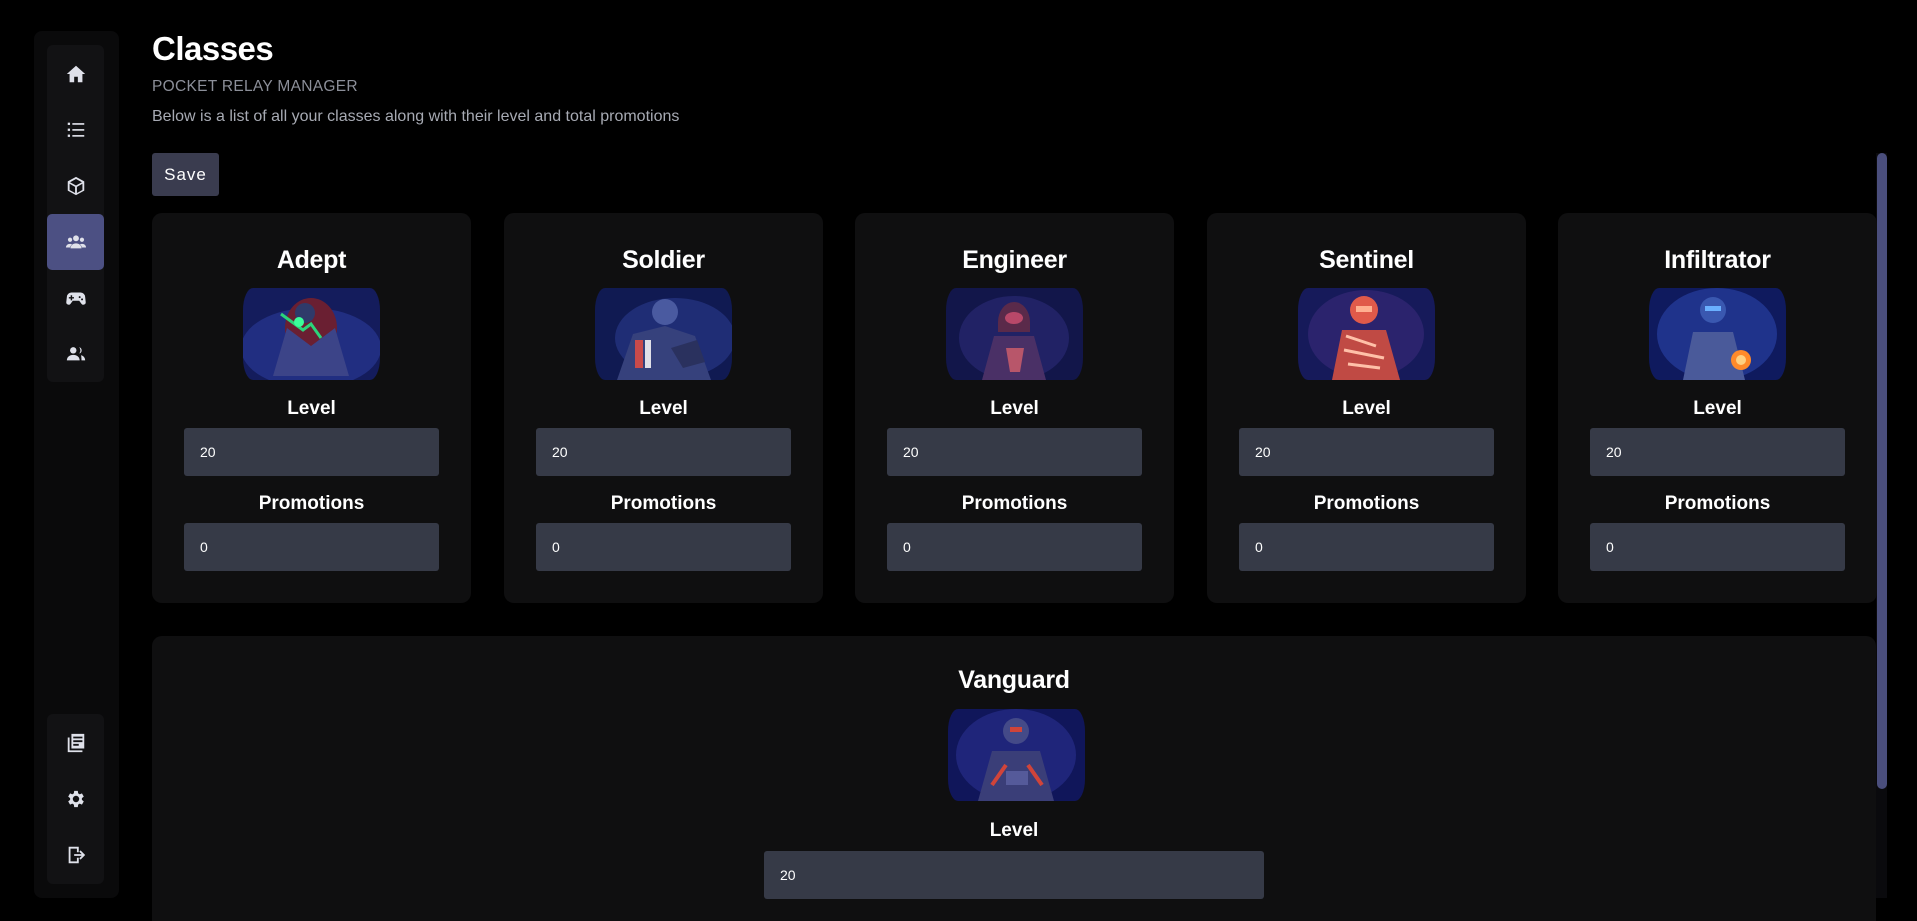  I want to click on class-card-engineer: Engineer Level Promotions, so click(1014, 408).